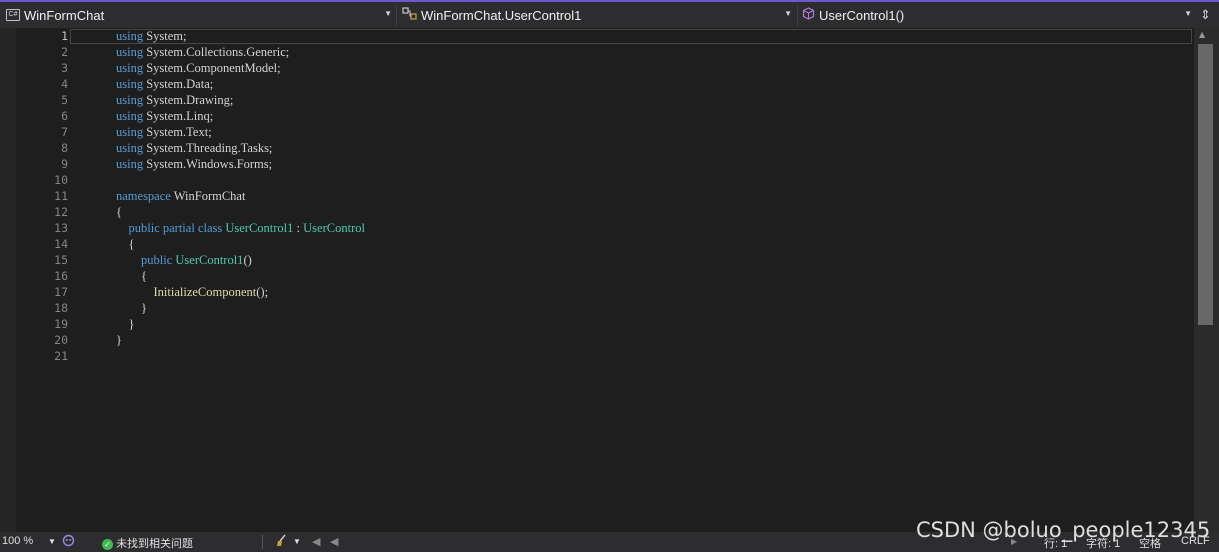 This screenshot has width=1219, height=552. I want to click on line-number: 19, so click(61, 324).